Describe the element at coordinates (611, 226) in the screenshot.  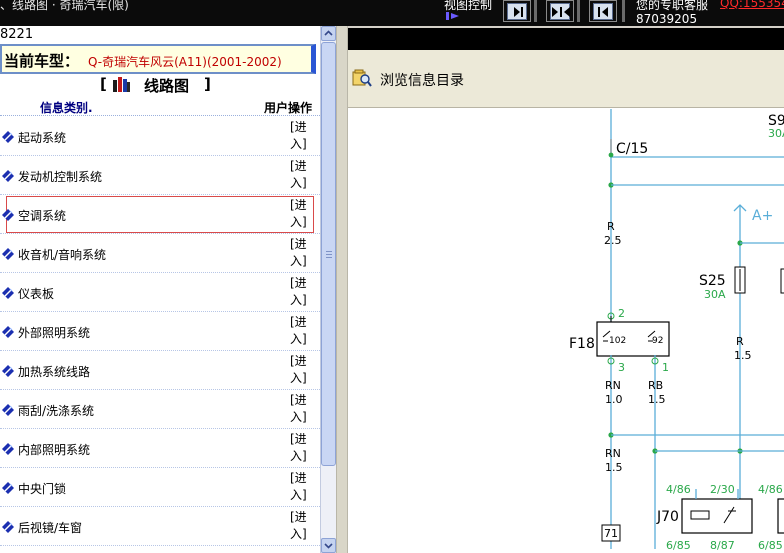
I see `dg-r1: R` at that location.